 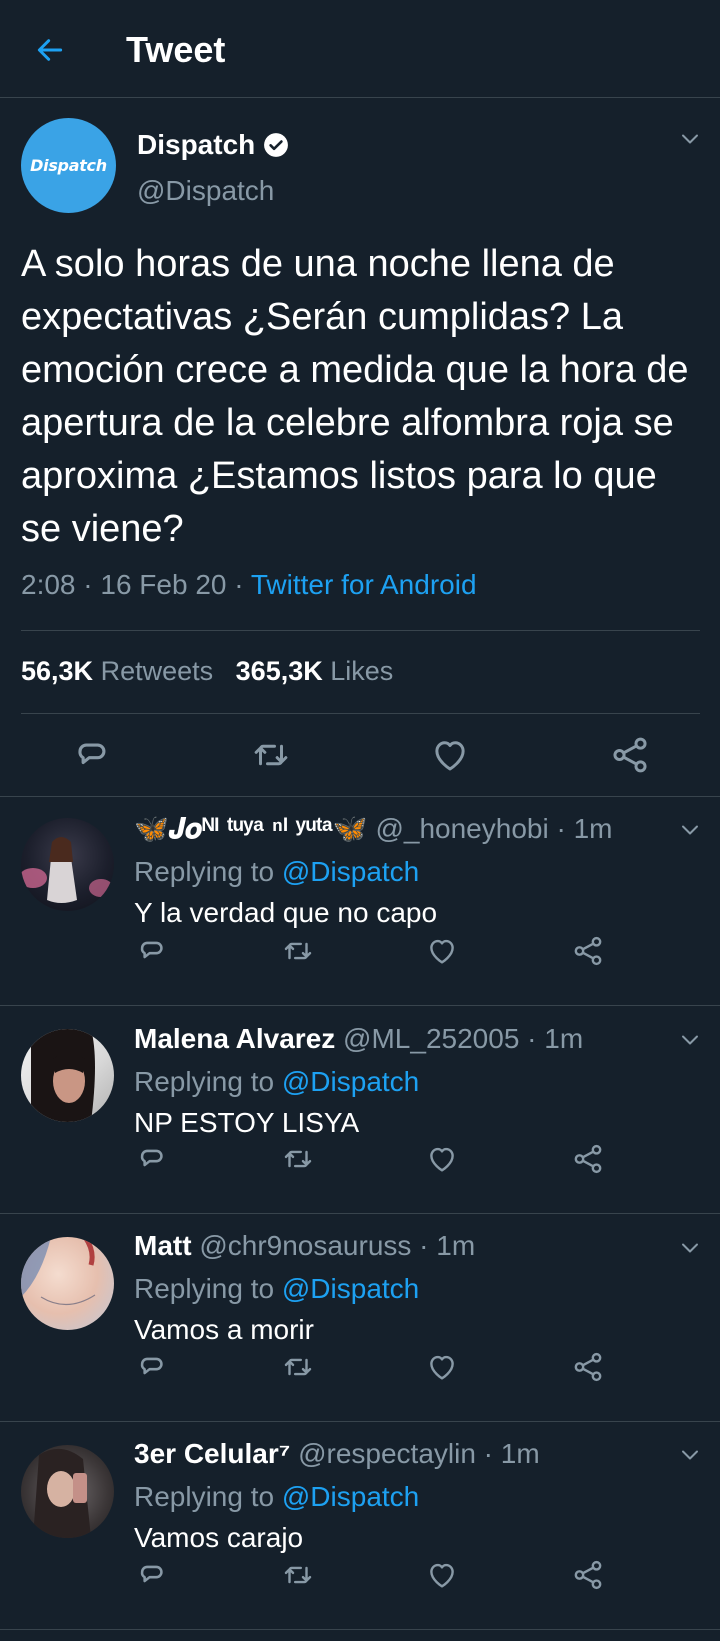 I want to click on page-title: Tweet, so click(x=176, y=49).